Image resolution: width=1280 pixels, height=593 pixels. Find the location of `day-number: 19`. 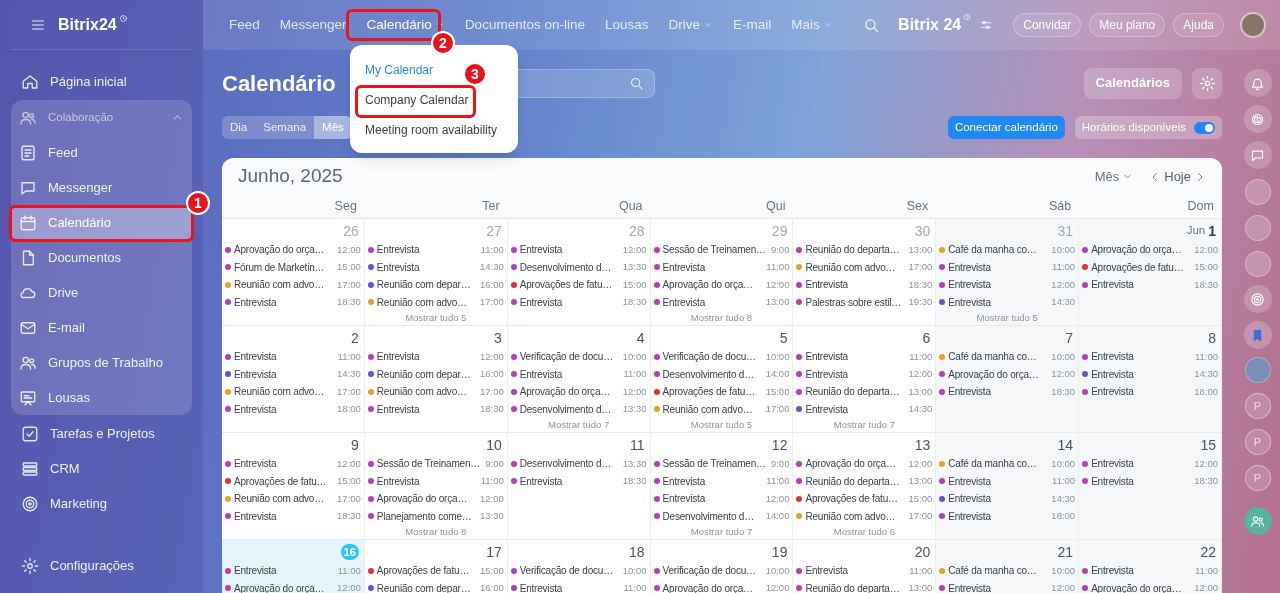

day-number: 19 is located at coordinates (779, 552).